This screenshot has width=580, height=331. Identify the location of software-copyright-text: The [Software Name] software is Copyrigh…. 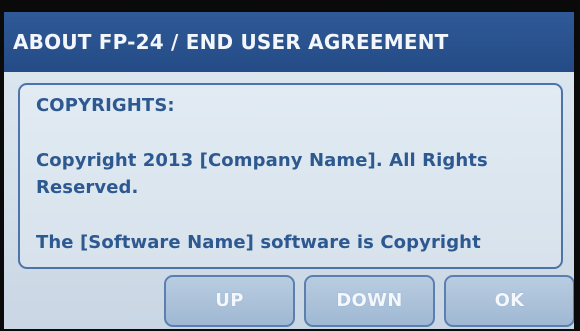
(258, 242).